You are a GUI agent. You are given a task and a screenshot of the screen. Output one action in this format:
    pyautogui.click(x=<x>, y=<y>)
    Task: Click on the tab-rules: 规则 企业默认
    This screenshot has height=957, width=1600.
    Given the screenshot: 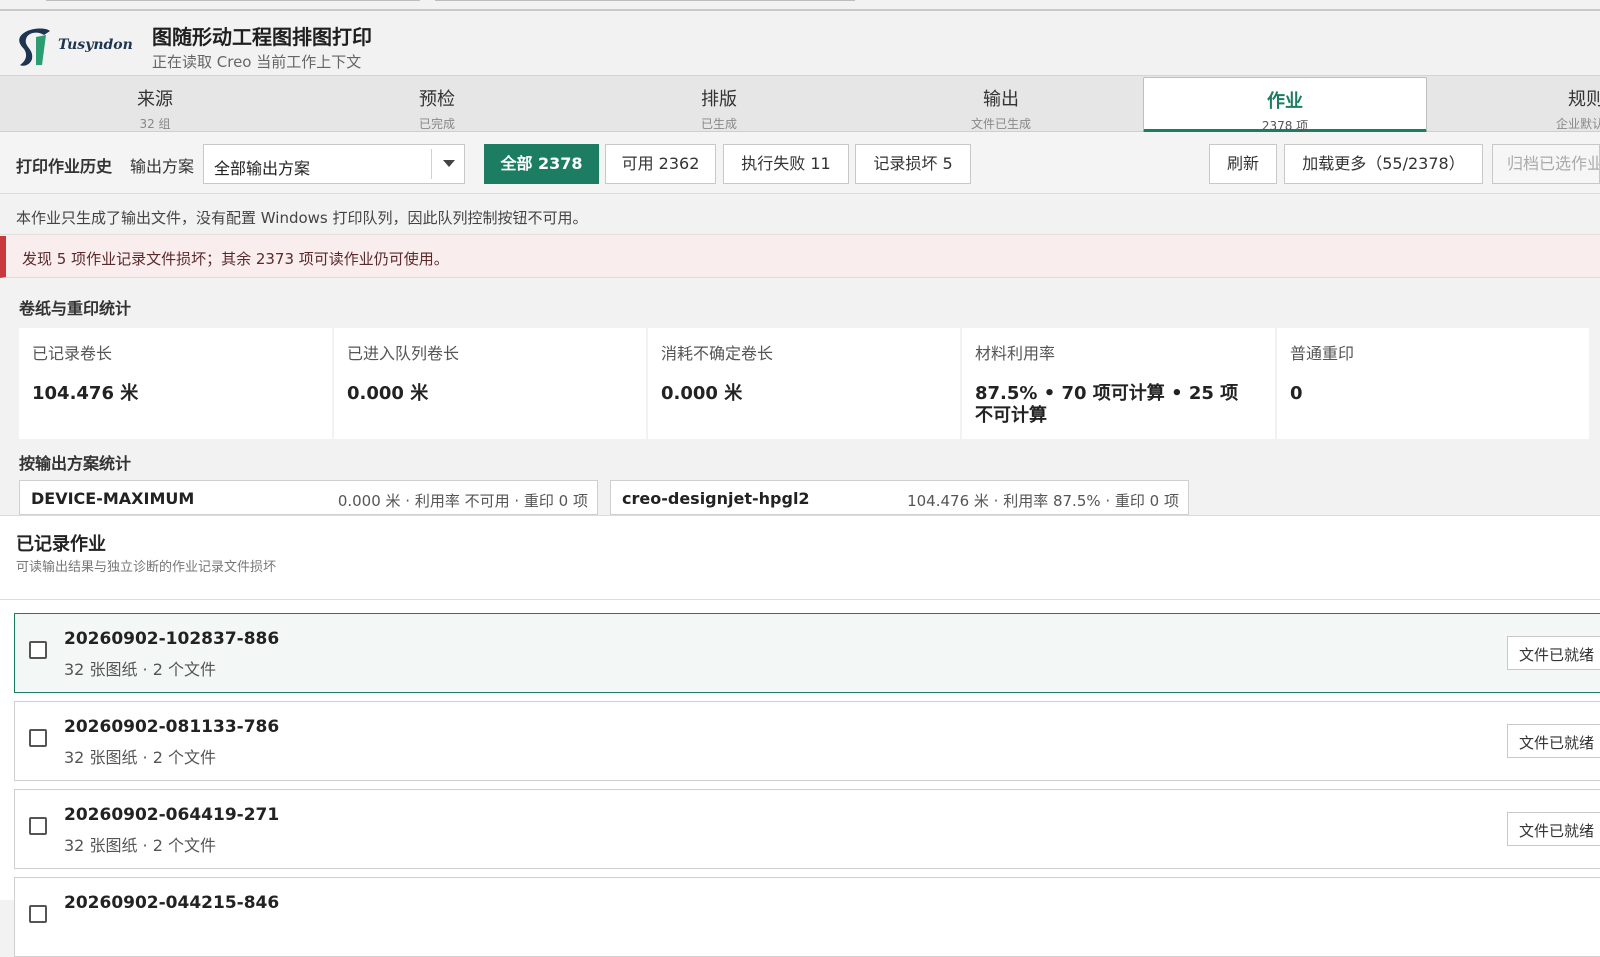 What is the action you would take?
    pyautogui.click(x=1513, y=104)
    